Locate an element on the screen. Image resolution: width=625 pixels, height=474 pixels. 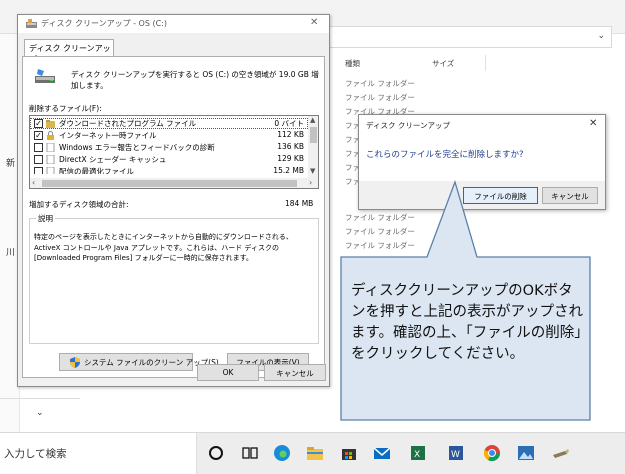
chevron-down-icon: ▼ is located at coordinates (312, 171).